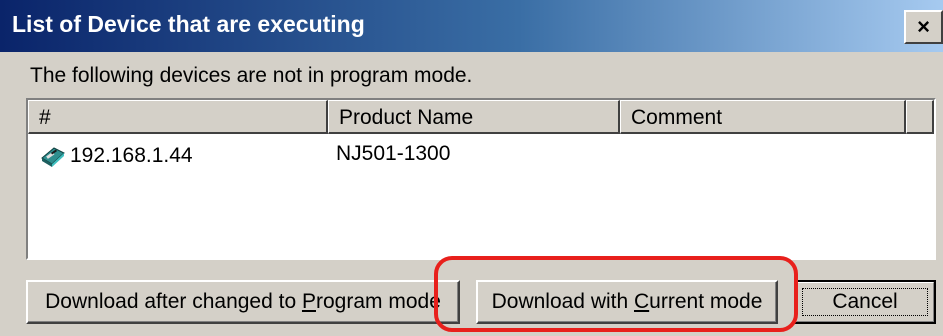  What do you see at coordinates (920, 117) in the screenshot?
I see `column-header-extra` at bounding box center [920, 117].